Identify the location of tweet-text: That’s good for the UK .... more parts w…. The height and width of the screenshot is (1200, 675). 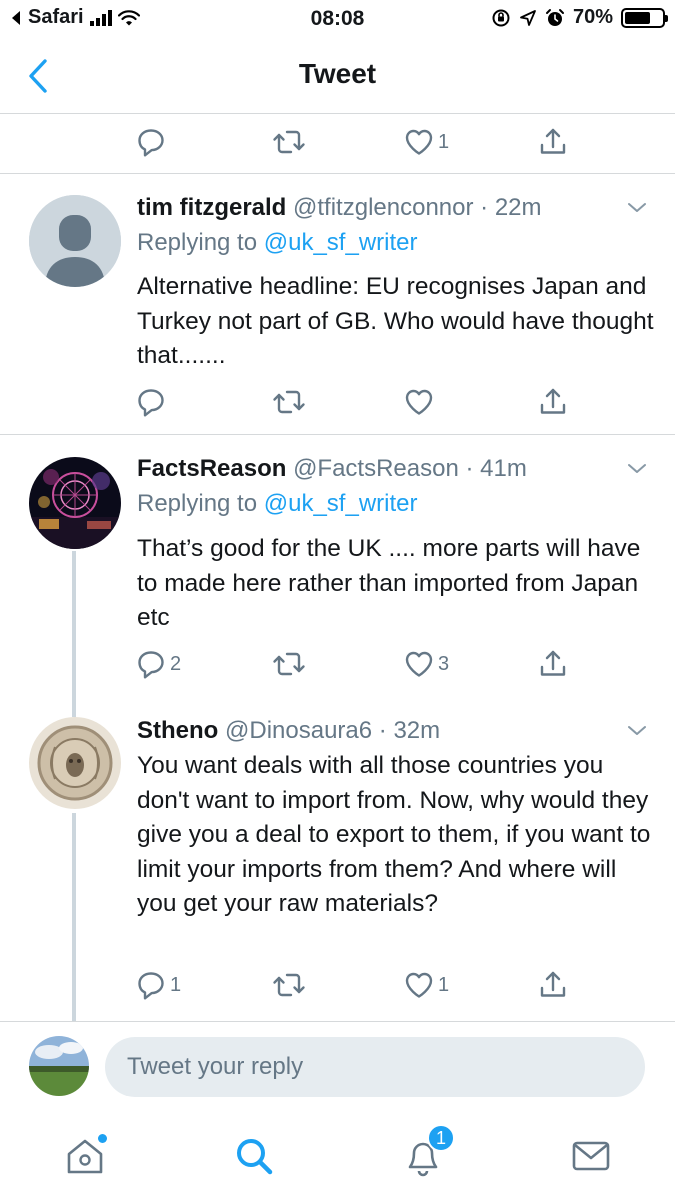
(389, 583).